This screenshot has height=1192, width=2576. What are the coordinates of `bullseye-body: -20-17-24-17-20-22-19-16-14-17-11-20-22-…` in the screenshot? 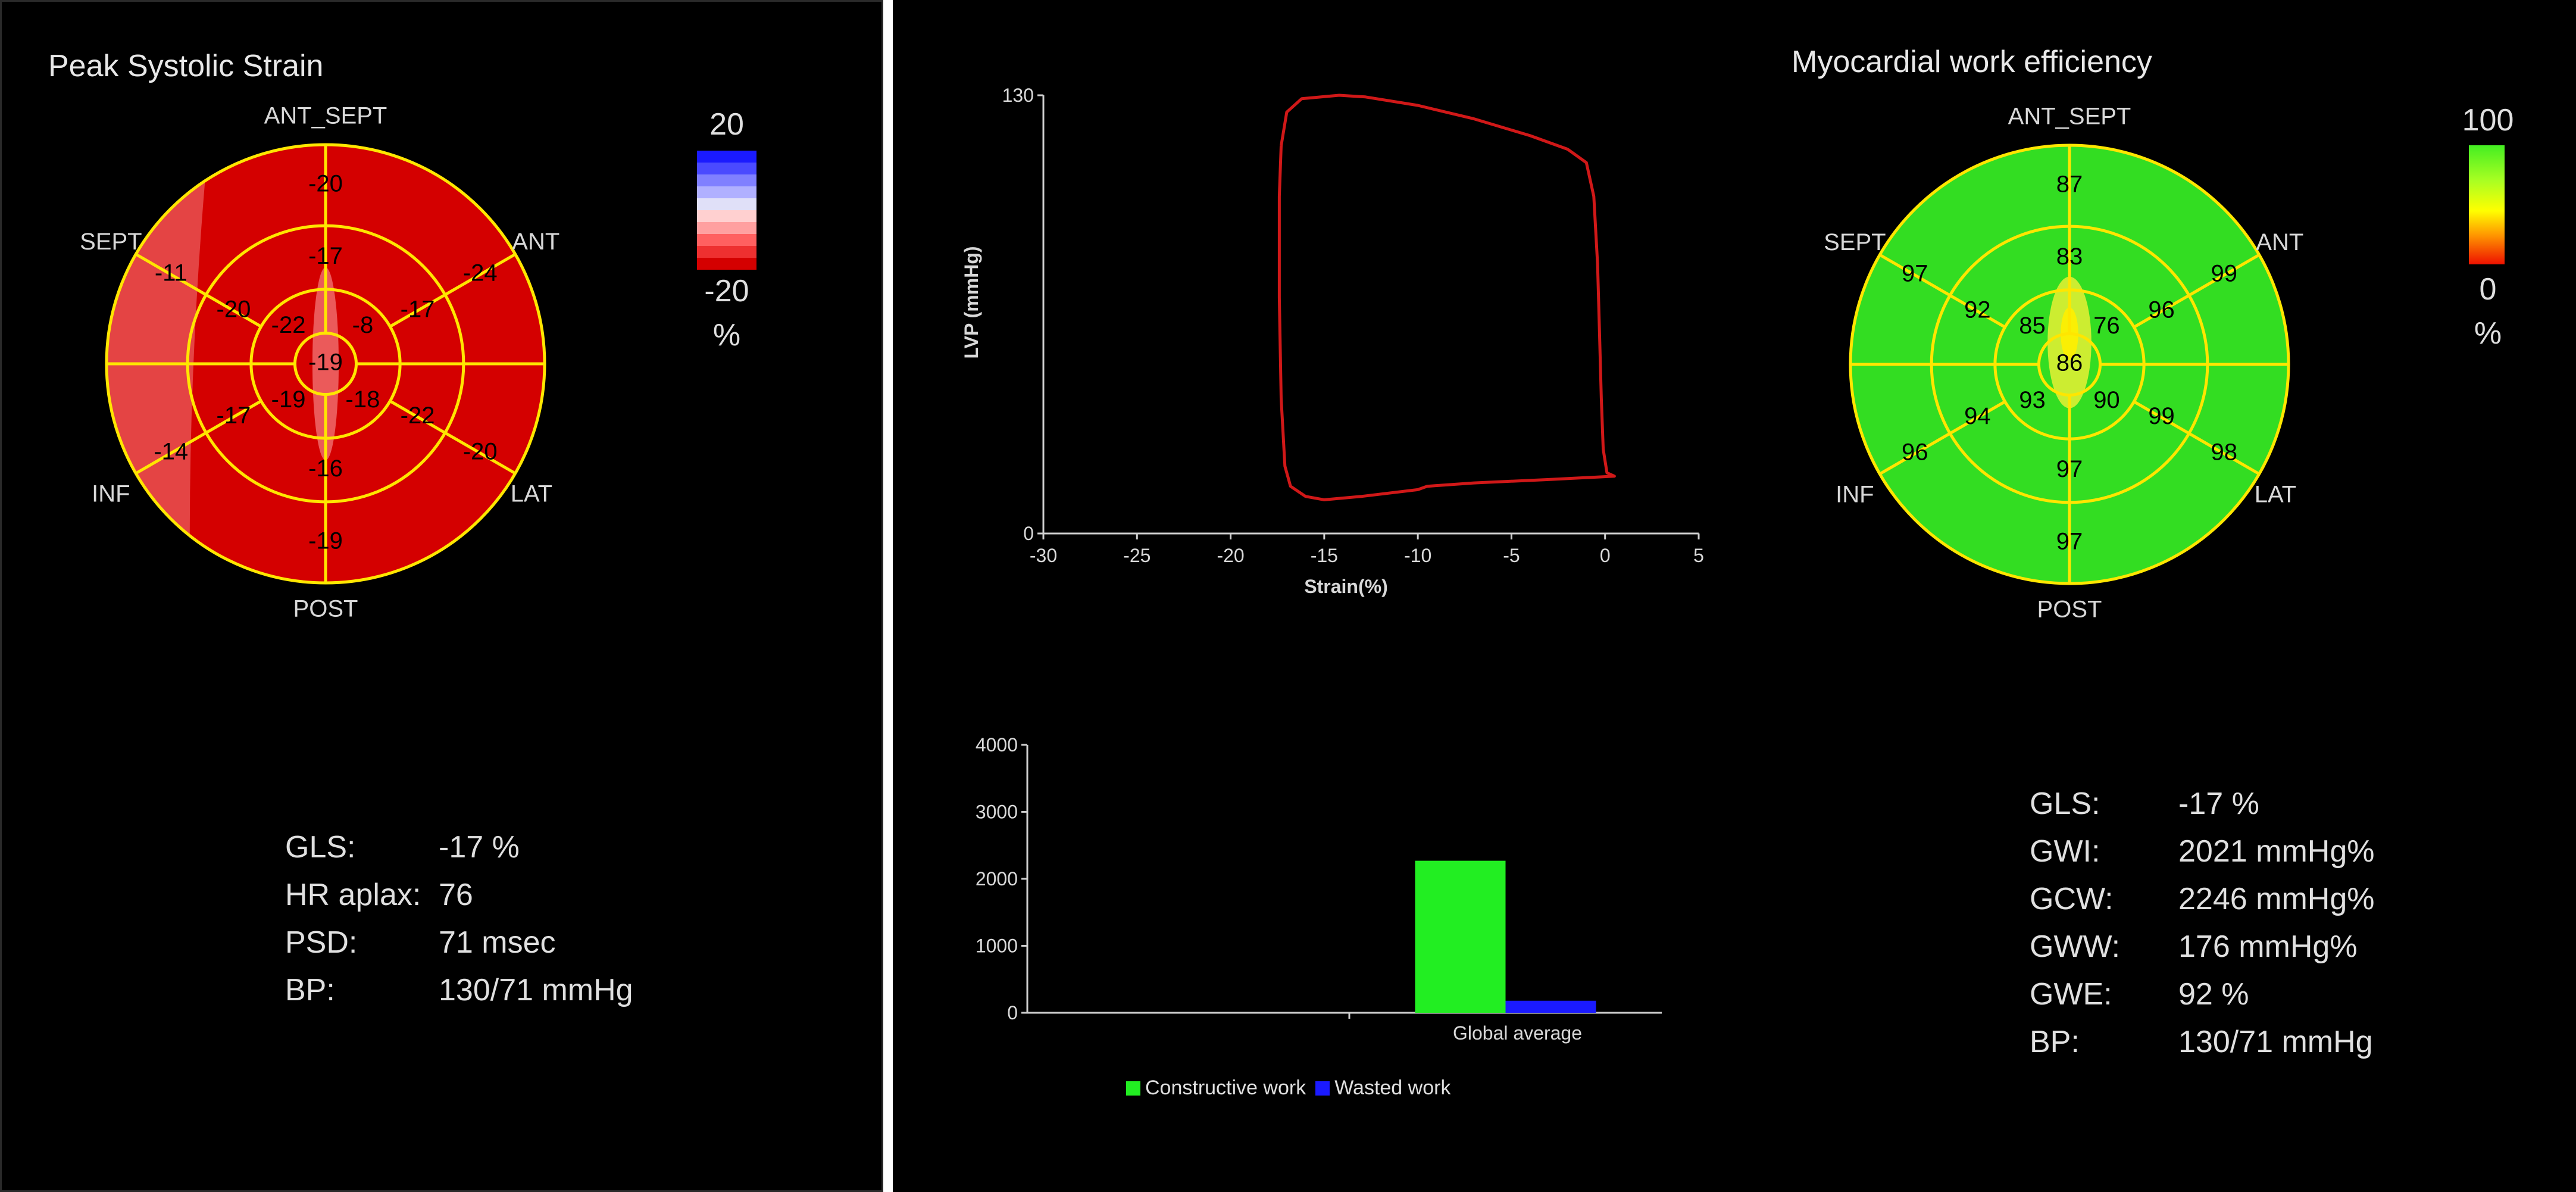 It's located at (325, 364).